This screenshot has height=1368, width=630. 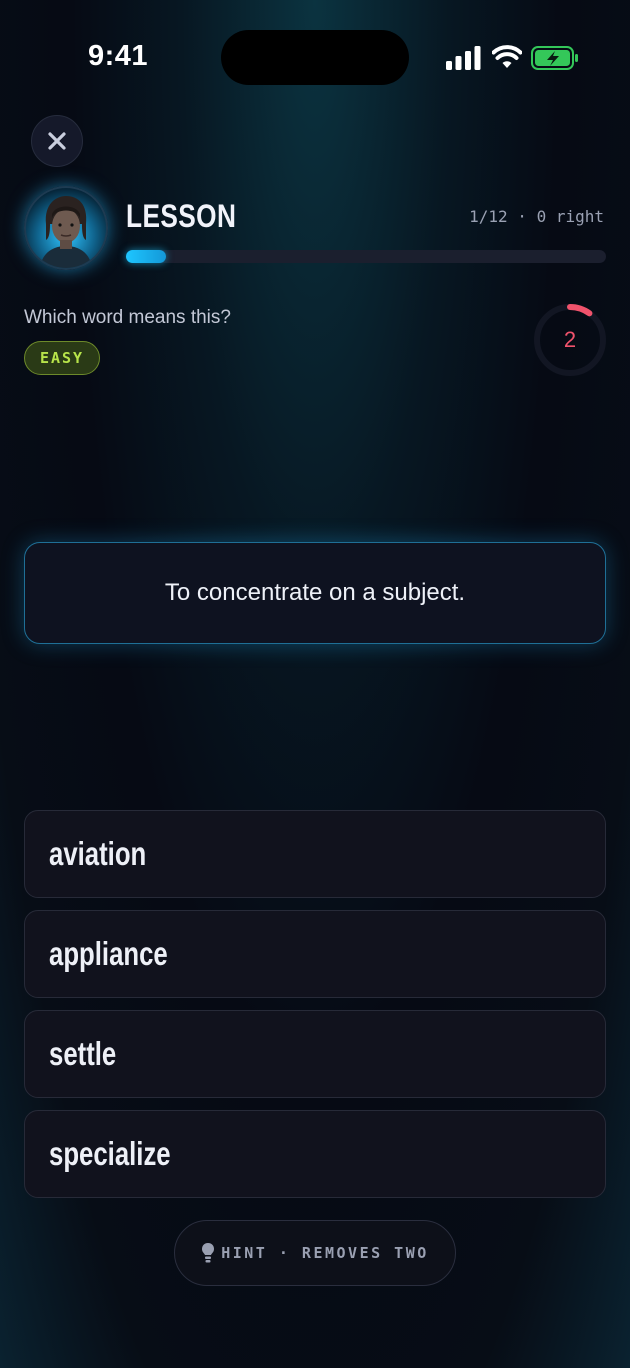 I want to click on wifi-icon, so click(x=507, y=56).